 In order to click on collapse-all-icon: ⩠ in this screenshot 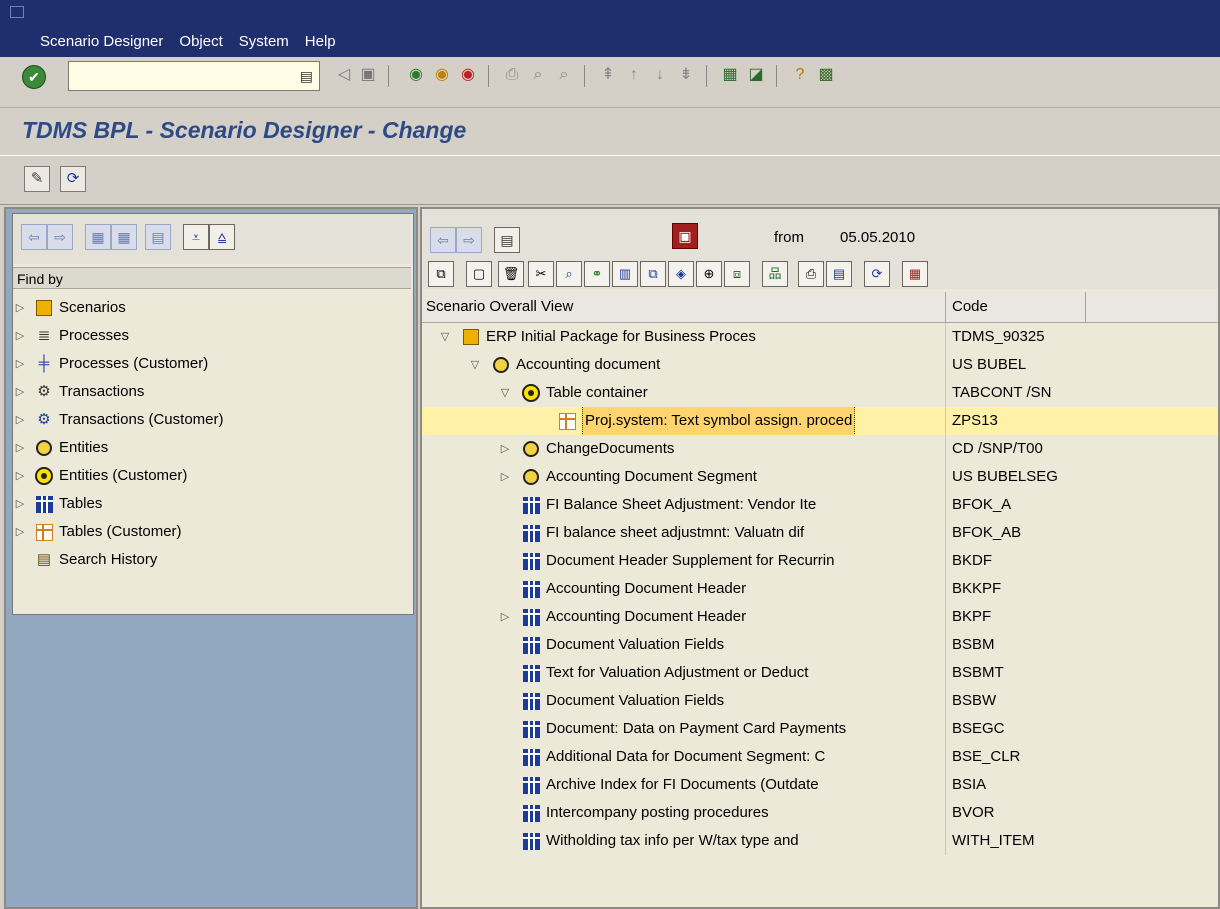, I will do `click(222, 237)`.